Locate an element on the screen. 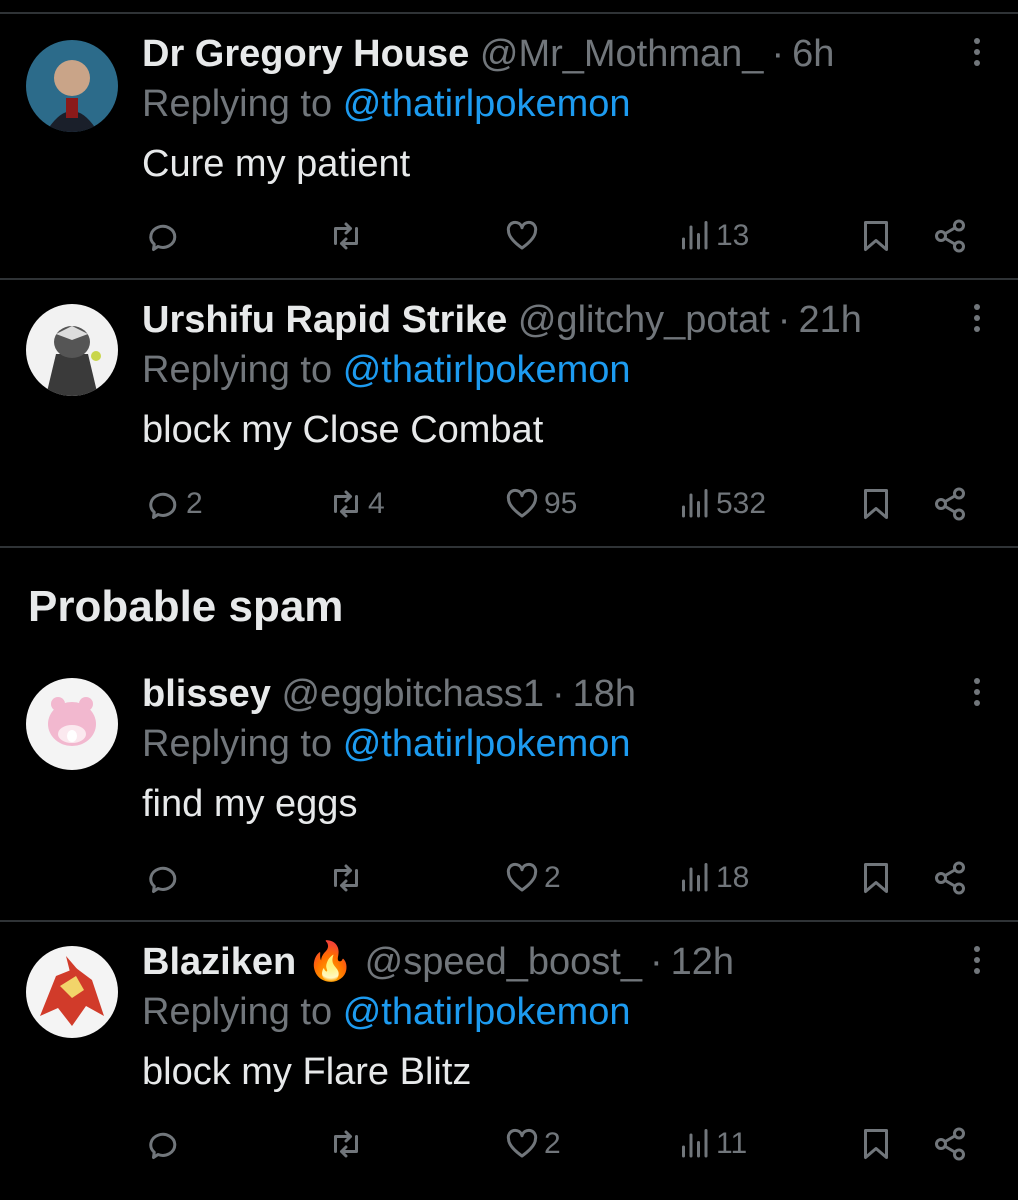 The height and width of the screenshot is (1200, 1018). display-name: Dr Gregory House is located at coordinates (305, 54).